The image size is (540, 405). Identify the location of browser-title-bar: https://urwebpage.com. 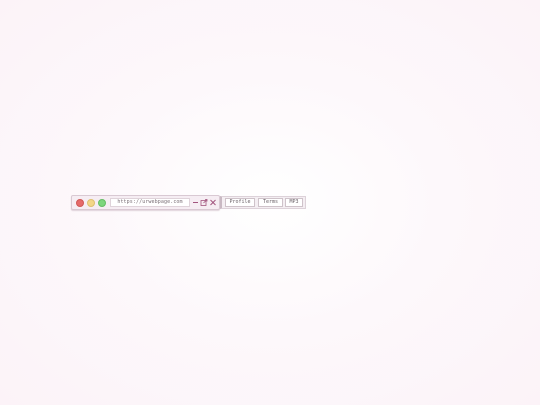
(145, 202).